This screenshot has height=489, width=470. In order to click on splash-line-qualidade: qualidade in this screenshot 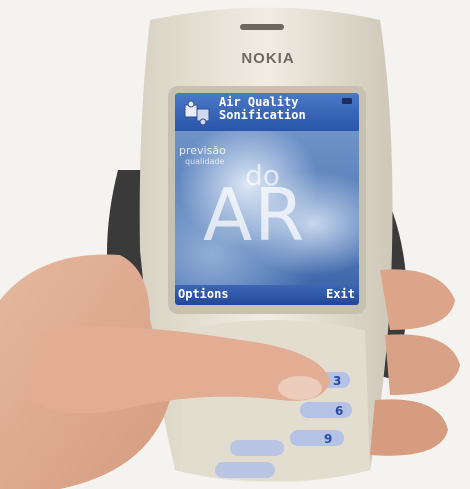, I will do `click(205, 161)`.